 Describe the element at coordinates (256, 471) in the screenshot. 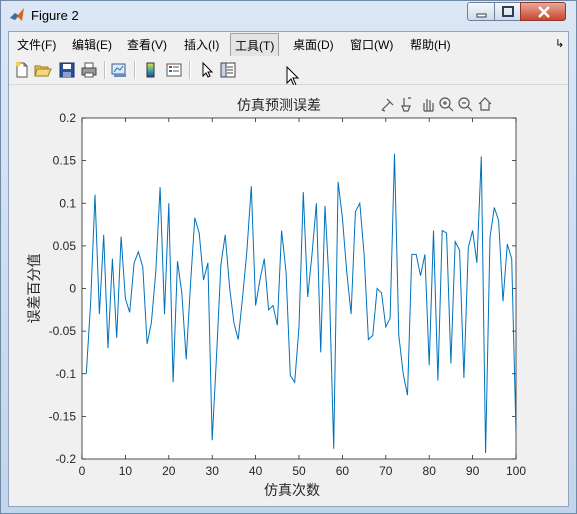

I see `x-tick-label: 40` at that location.